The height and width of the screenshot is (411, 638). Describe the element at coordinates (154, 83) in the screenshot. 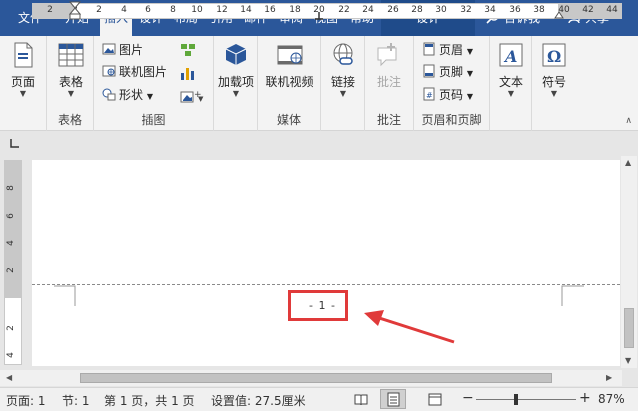

I see `group-illustrations: 图片 联机图片 形状 ▼ + ▼ 插图` at that location.